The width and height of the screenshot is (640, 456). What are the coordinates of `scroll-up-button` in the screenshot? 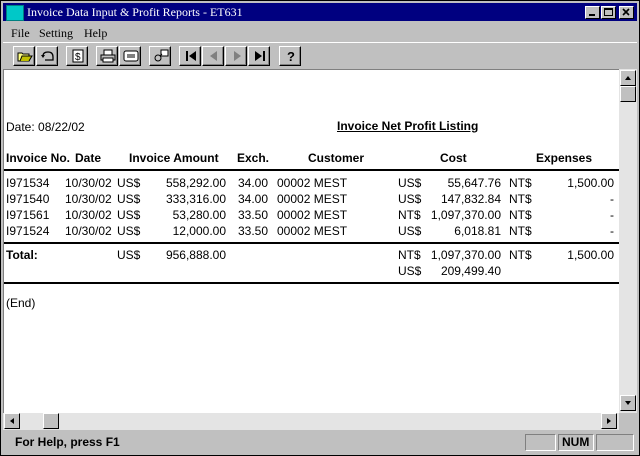 It's located at (628, 78).